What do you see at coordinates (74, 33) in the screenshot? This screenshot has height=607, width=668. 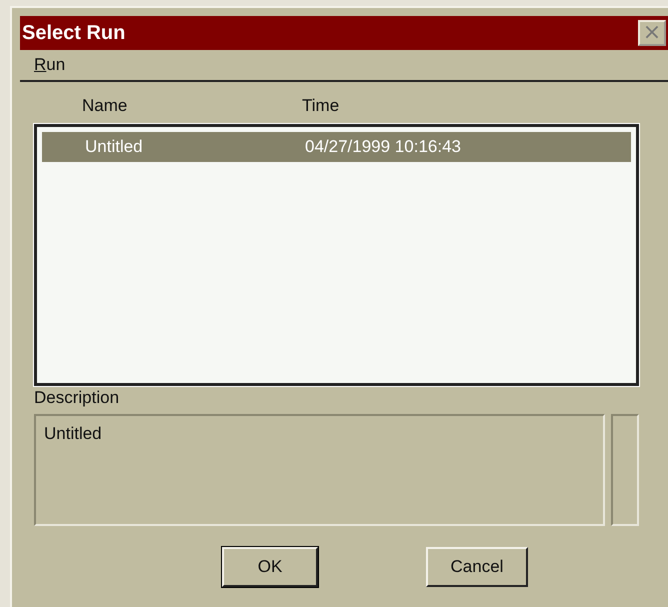 I see `window-title: Select Run` at bounding box center [74, 33].